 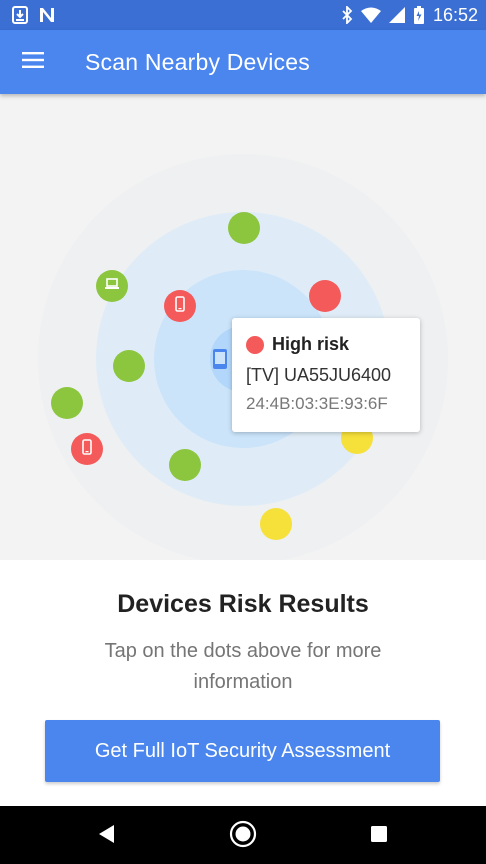 I want to click on recents-button, so click(x=379, y=836).